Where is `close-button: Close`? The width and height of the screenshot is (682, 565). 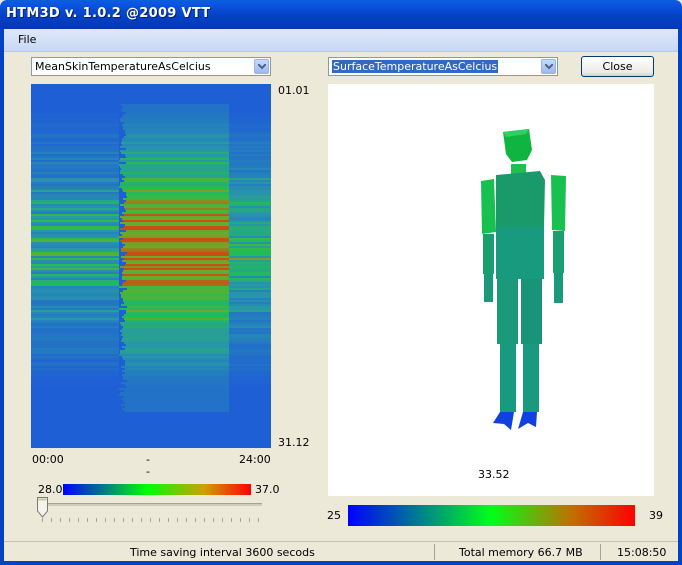 close-button: Close is located at coordinates (617, 66).